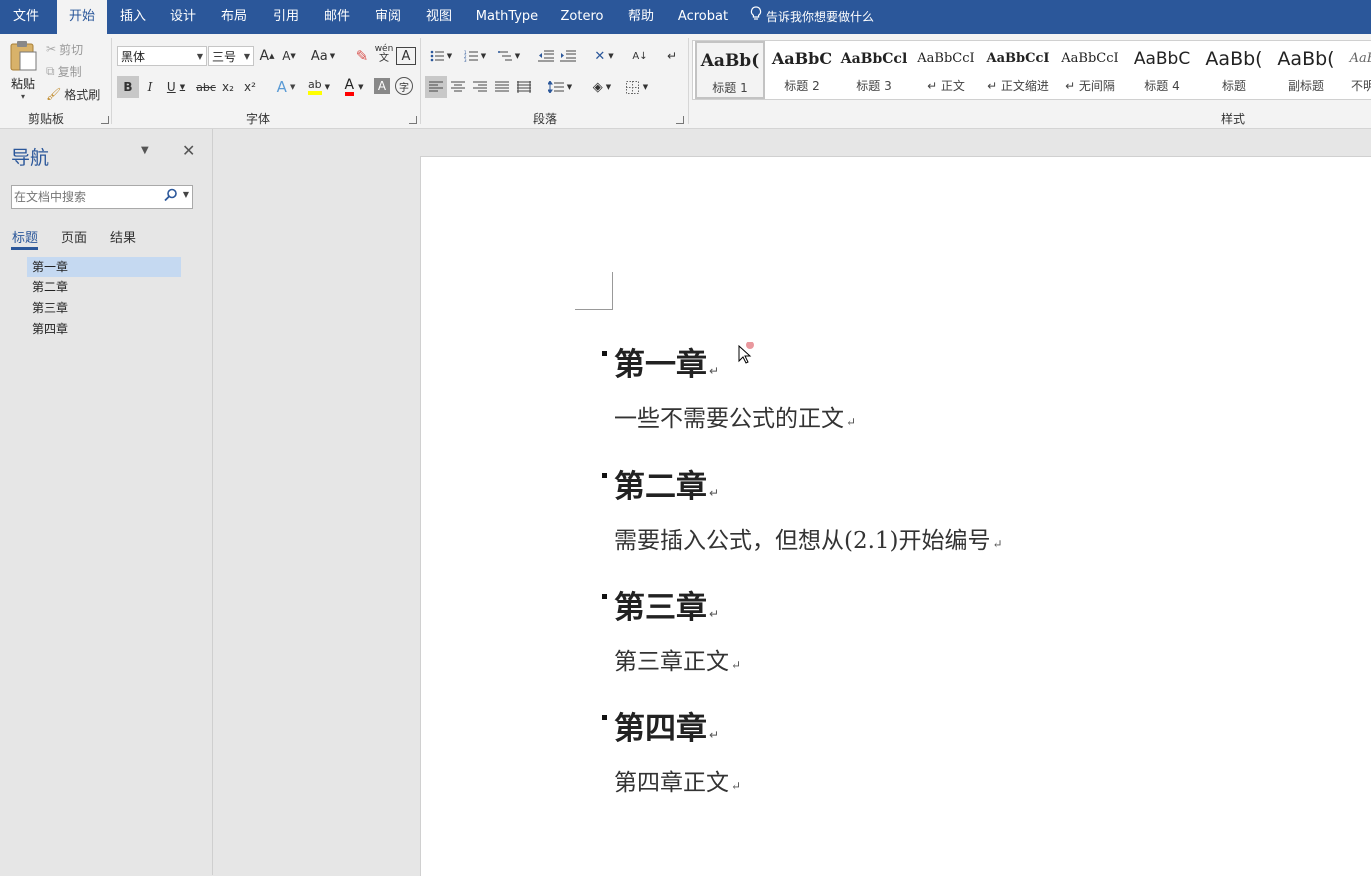 The image size is (1371, 876). I want to click on heading-1: 第三章 ↵, so click(666, 604).